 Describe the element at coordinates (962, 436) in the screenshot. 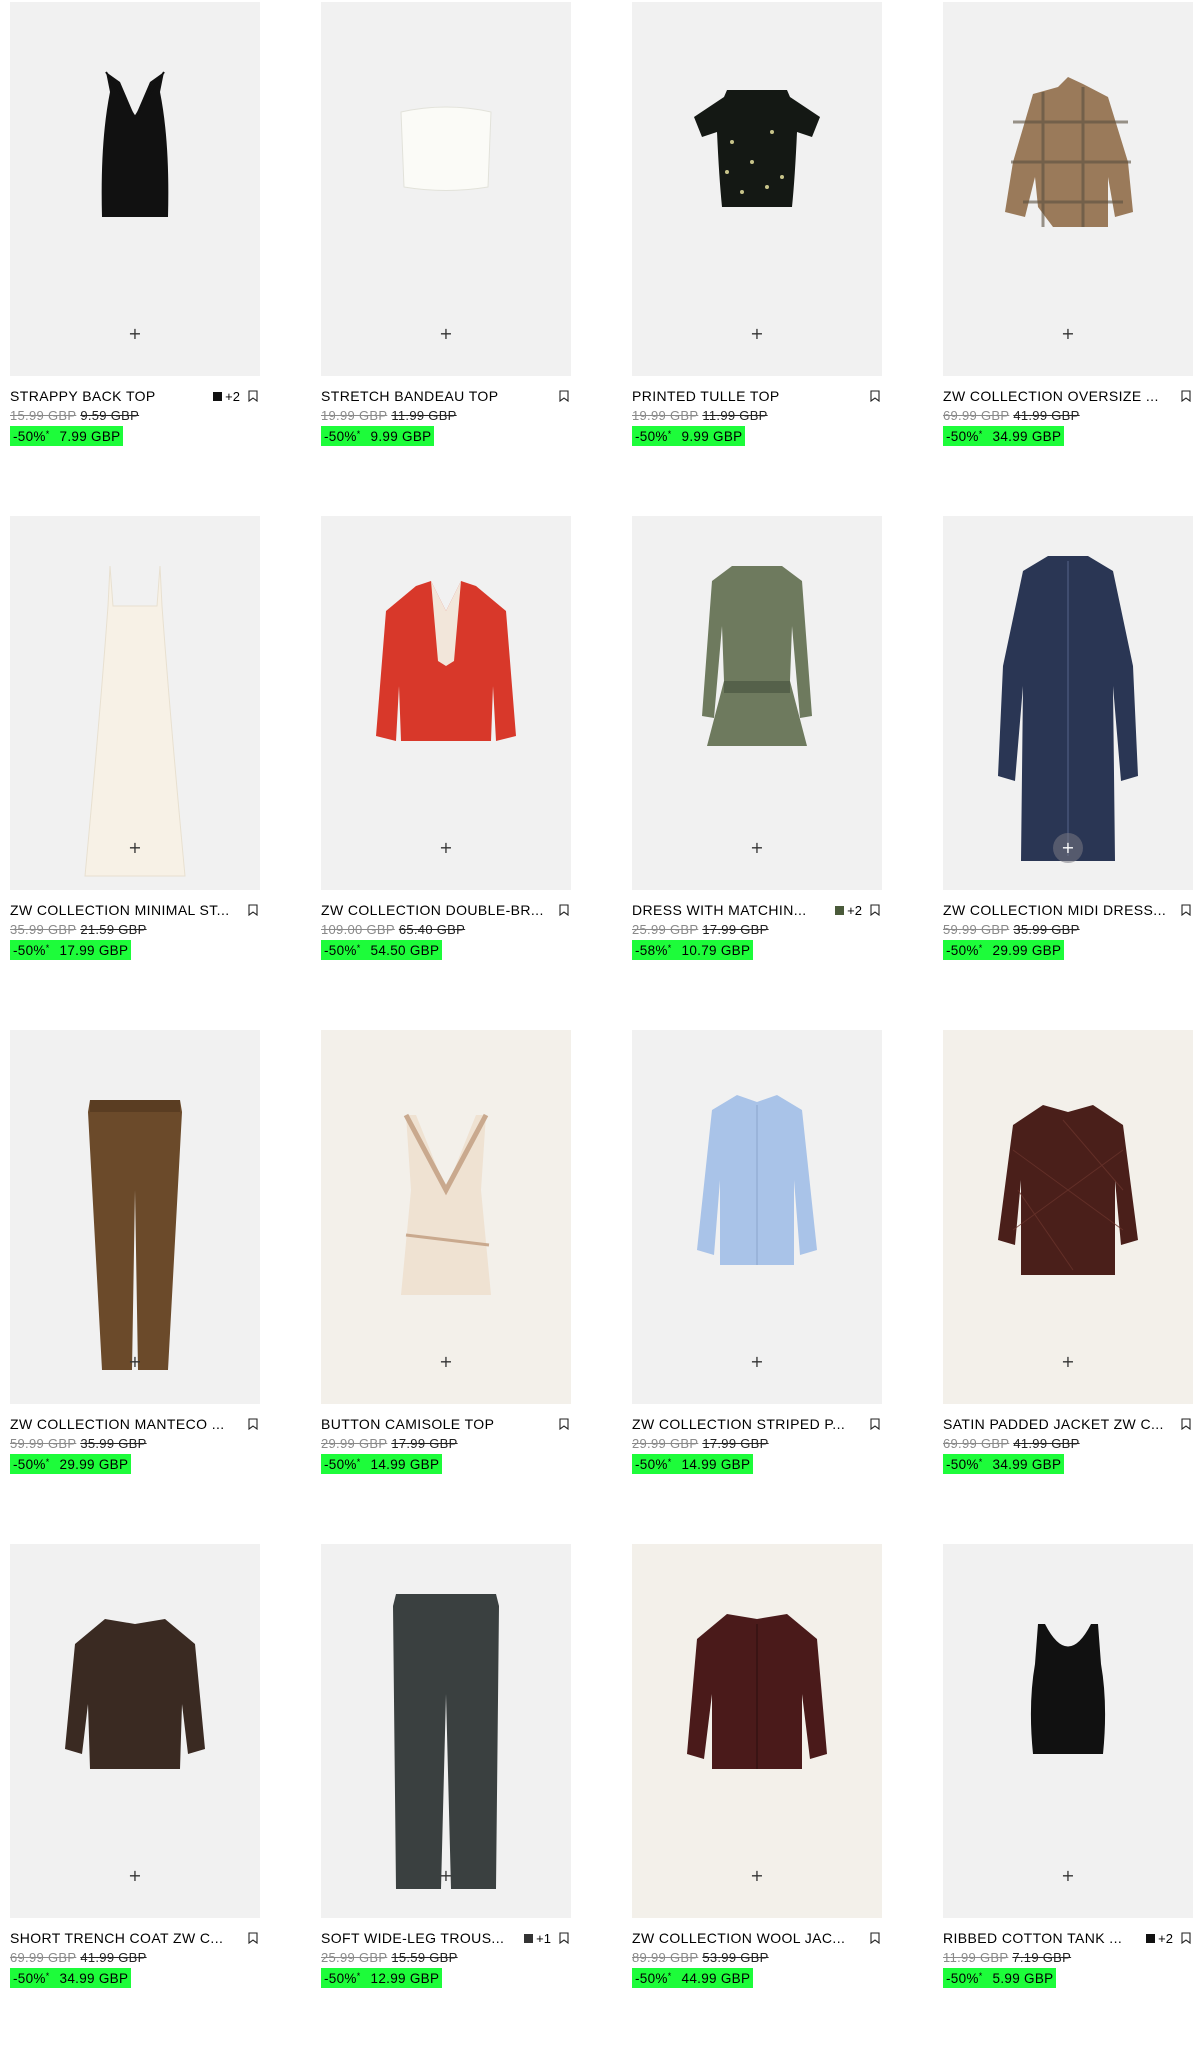

I see `discount-value: -50%` at that location.